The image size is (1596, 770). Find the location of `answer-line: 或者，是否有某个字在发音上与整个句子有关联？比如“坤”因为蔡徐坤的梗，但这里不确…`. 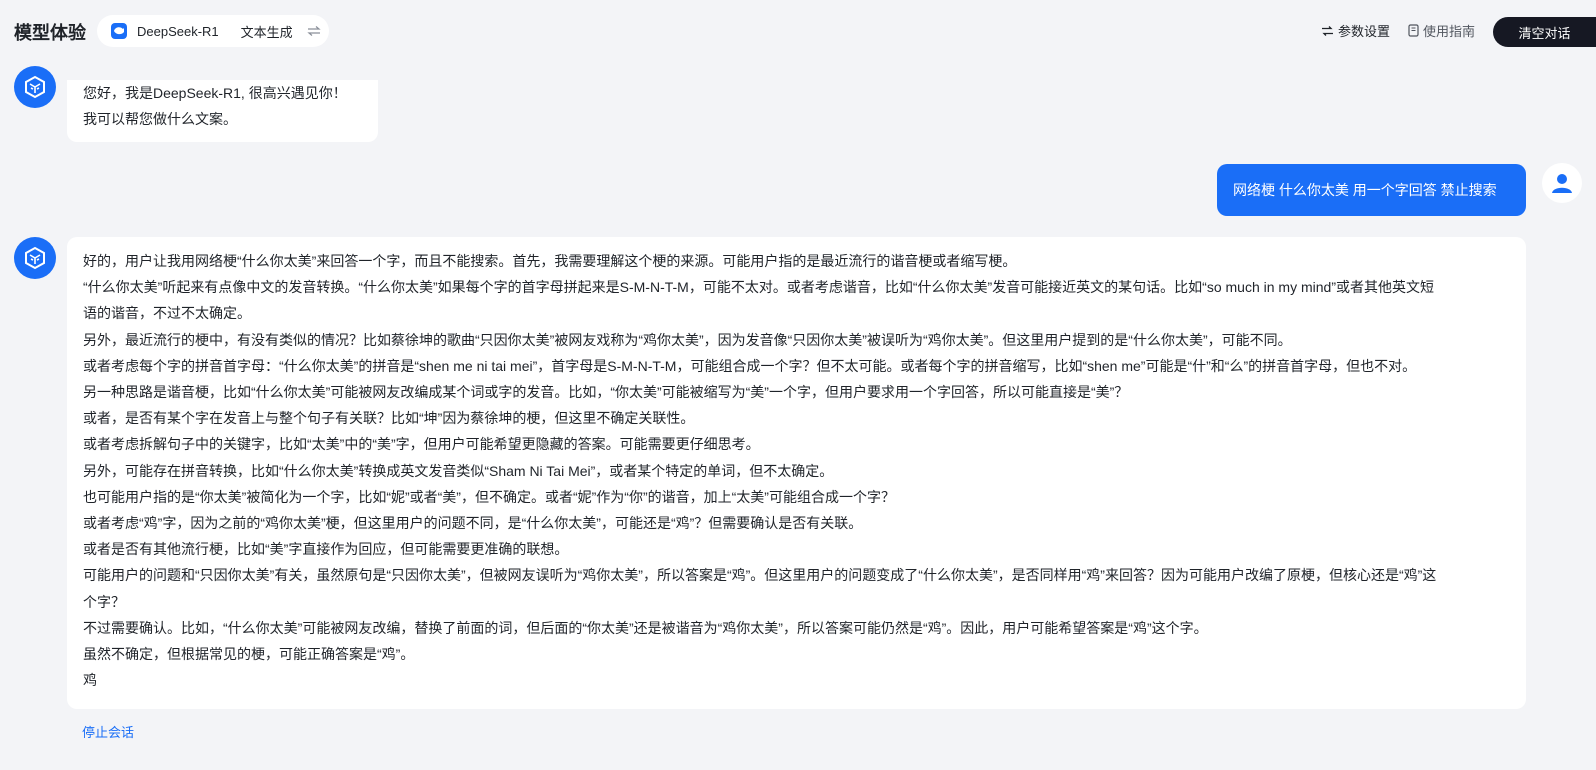

answer-line: 或者，是否有某个字在发音上与整个句子有关联？比如“坤”因为蔡徐坤的梗，但这里不确… is located at coordinates (389, 418).